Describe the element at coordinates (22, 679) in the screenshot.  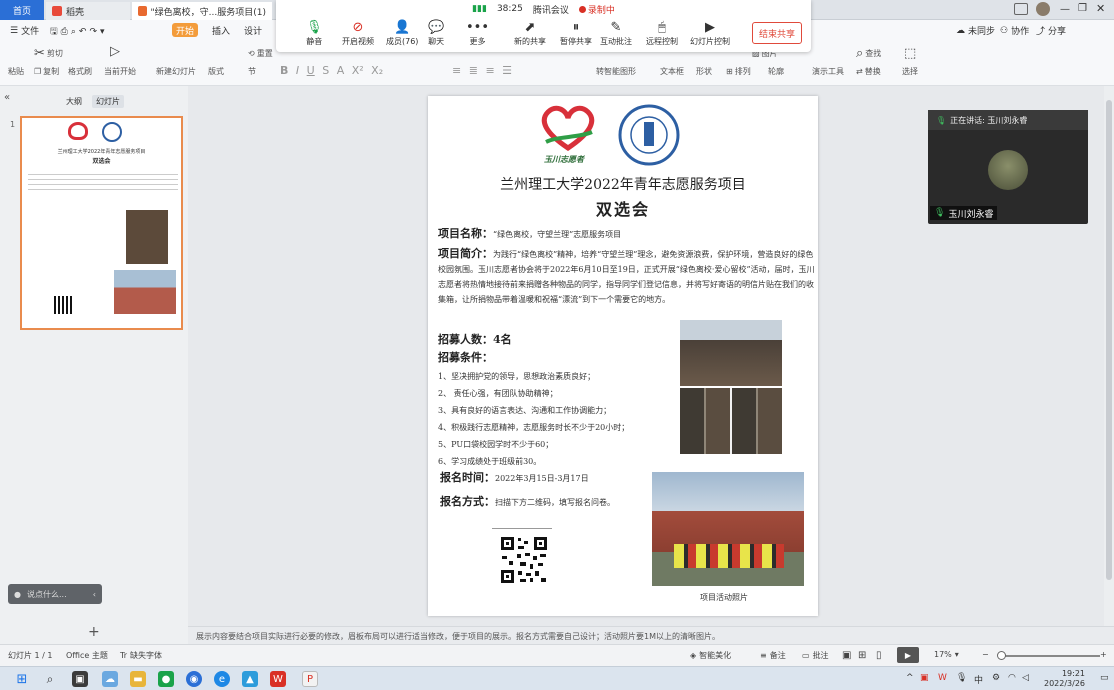
I see `windows-start-icon: ⊞` at that location.